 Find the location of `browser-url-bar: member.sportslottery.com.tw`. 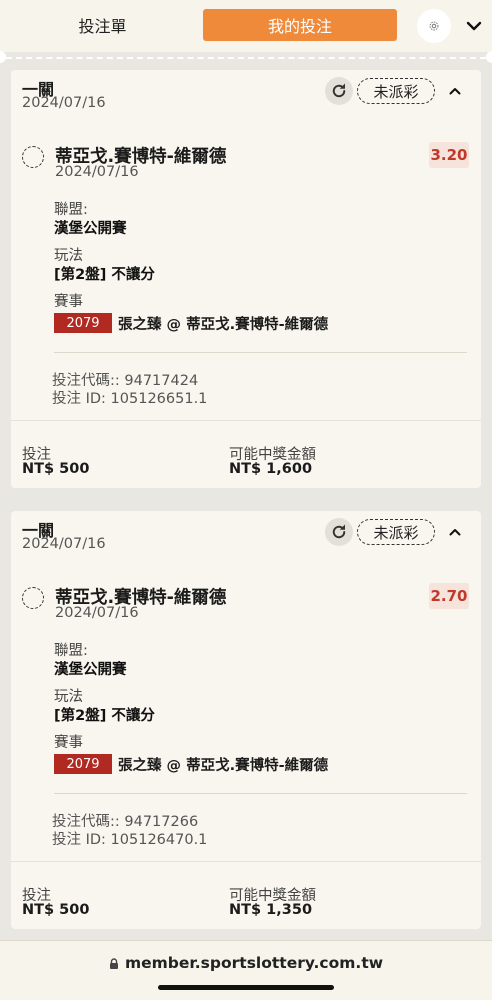

browser-url-bar: member.sportslottery.com.tw is located at coordinates (246, 970).